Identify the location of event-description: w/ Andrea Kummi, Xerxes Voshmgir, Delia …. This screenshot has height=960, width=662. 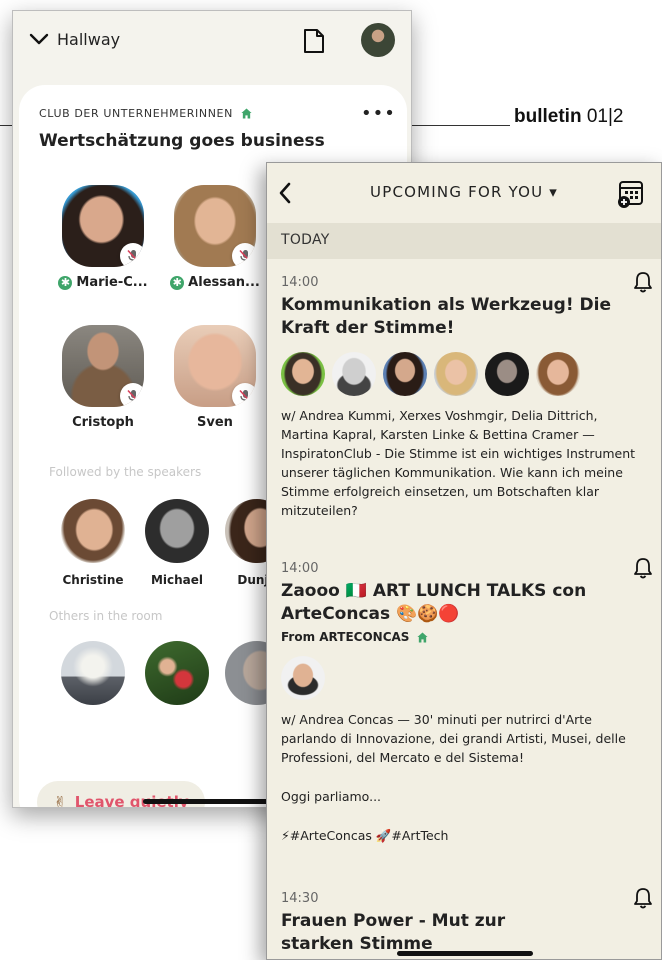
(458, 463).